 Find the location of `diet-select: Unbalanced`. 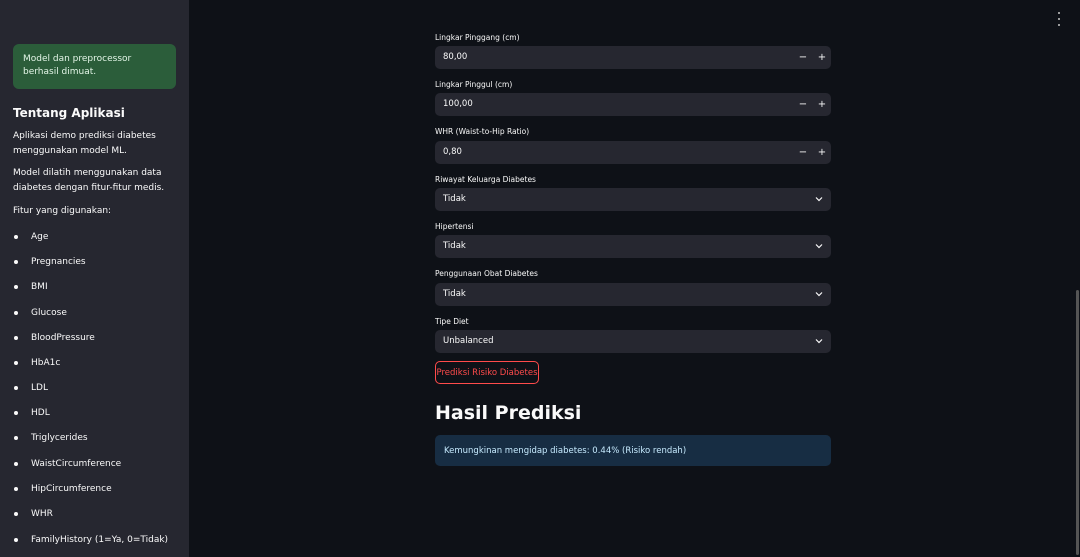

diet-select: Unbalanced is located at coordinates (633, 341).